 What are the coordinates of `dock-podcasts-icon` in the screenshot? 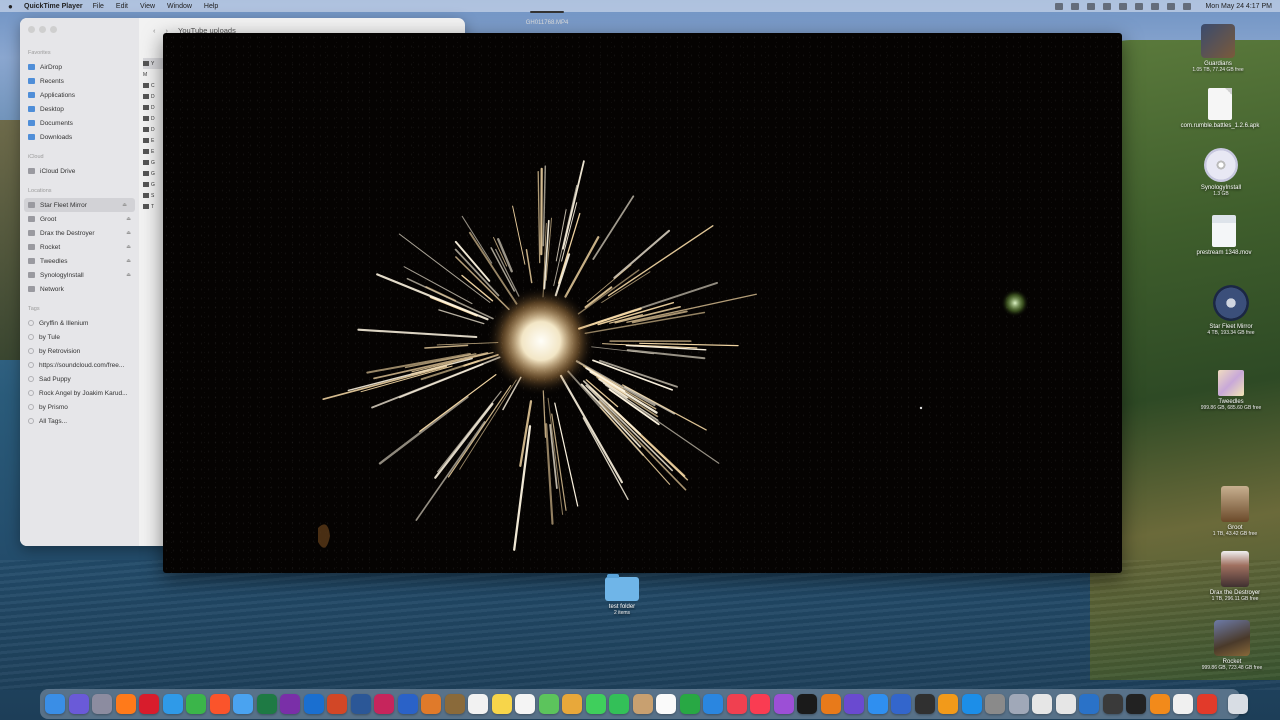 It's located at (783, 704).